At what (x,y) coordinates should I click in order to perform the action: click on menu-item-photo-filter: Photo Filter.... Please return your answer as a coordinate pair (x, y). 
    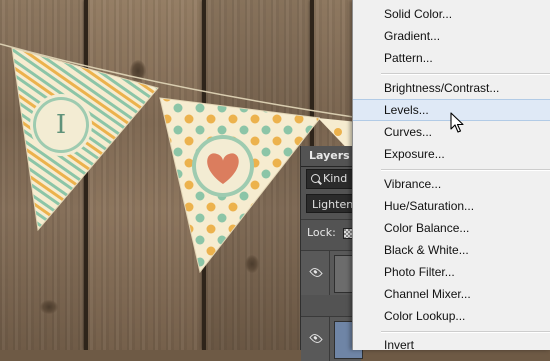
    Looking at the image, I should click on (451, 272).